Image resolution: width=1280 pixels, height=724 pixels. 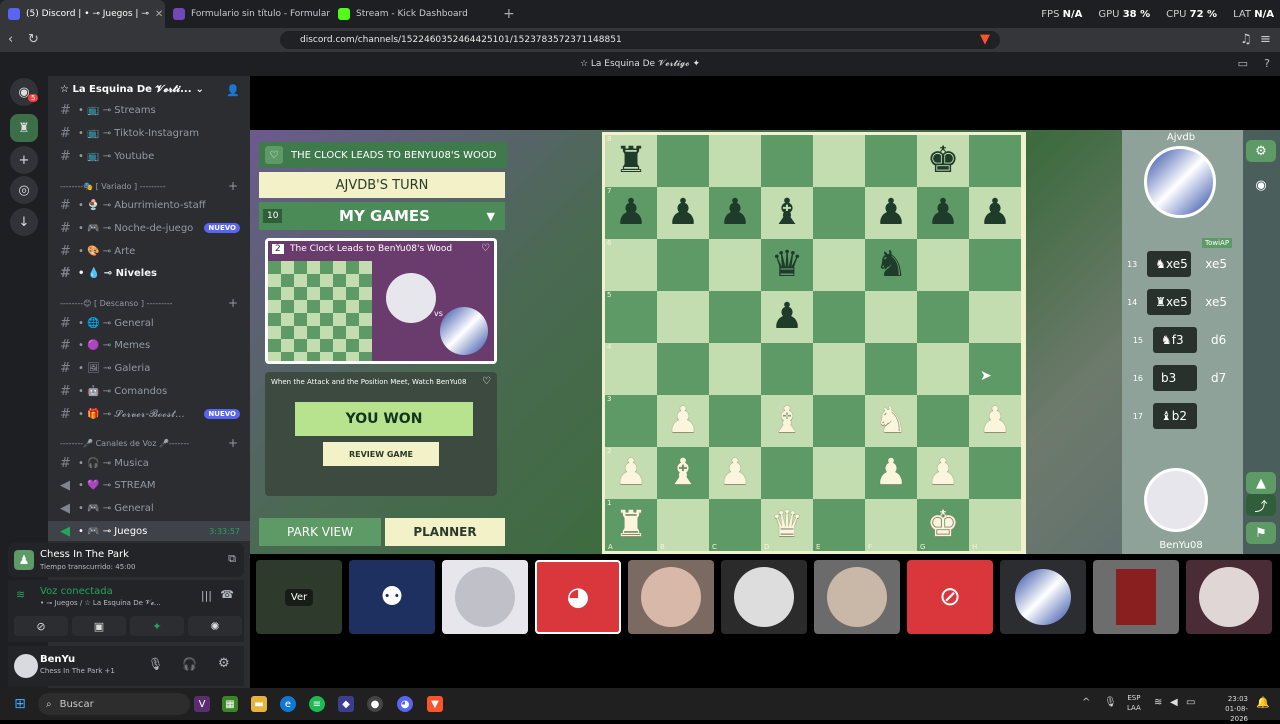 I want to click on board-square: ♚ G, so click(x=943, y=525).